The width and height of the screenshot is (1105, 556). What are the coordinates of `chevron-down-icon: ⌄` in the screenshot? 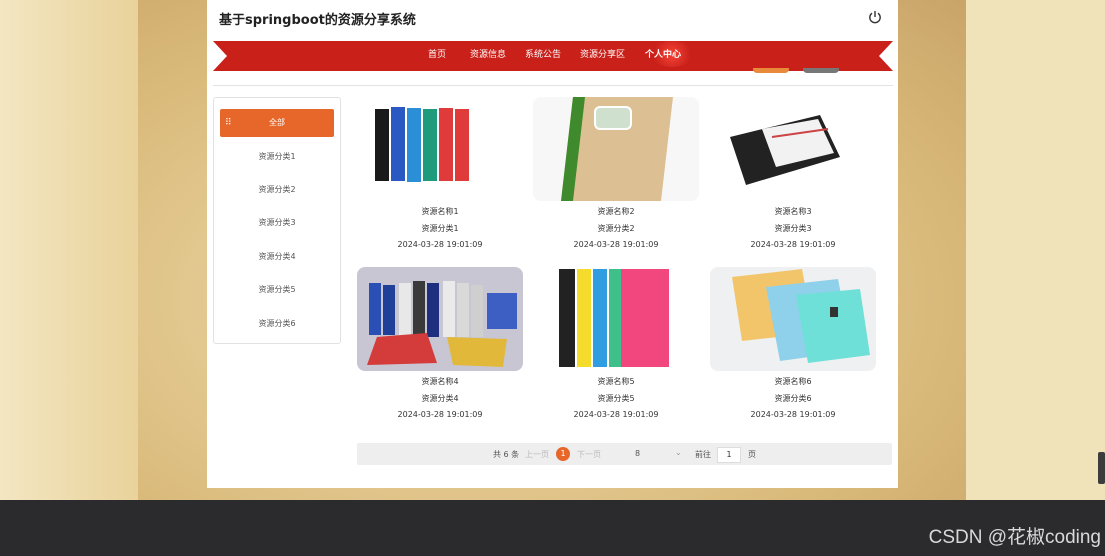 It's located at (678, 452).